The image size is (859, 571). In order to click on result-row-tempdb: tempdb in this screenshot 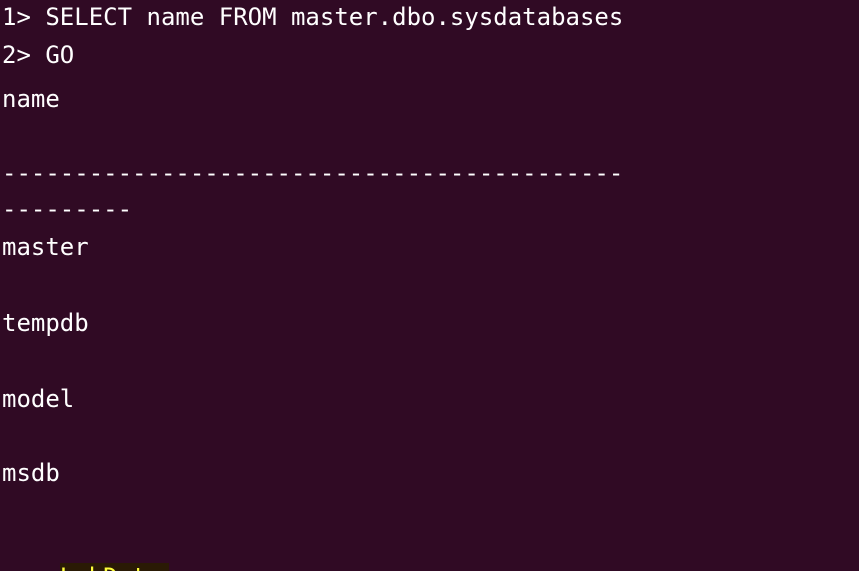, I will do `click(45, 323)`.